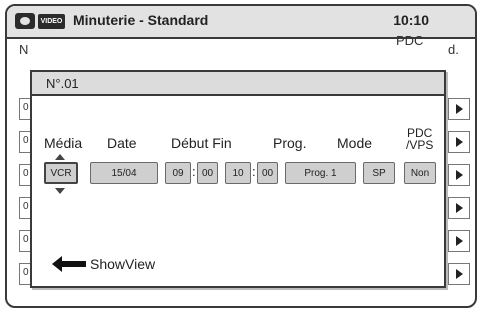 This screenshot has width=482, height=315. I want to click on start-minute-field: 00, so click(207, 173).